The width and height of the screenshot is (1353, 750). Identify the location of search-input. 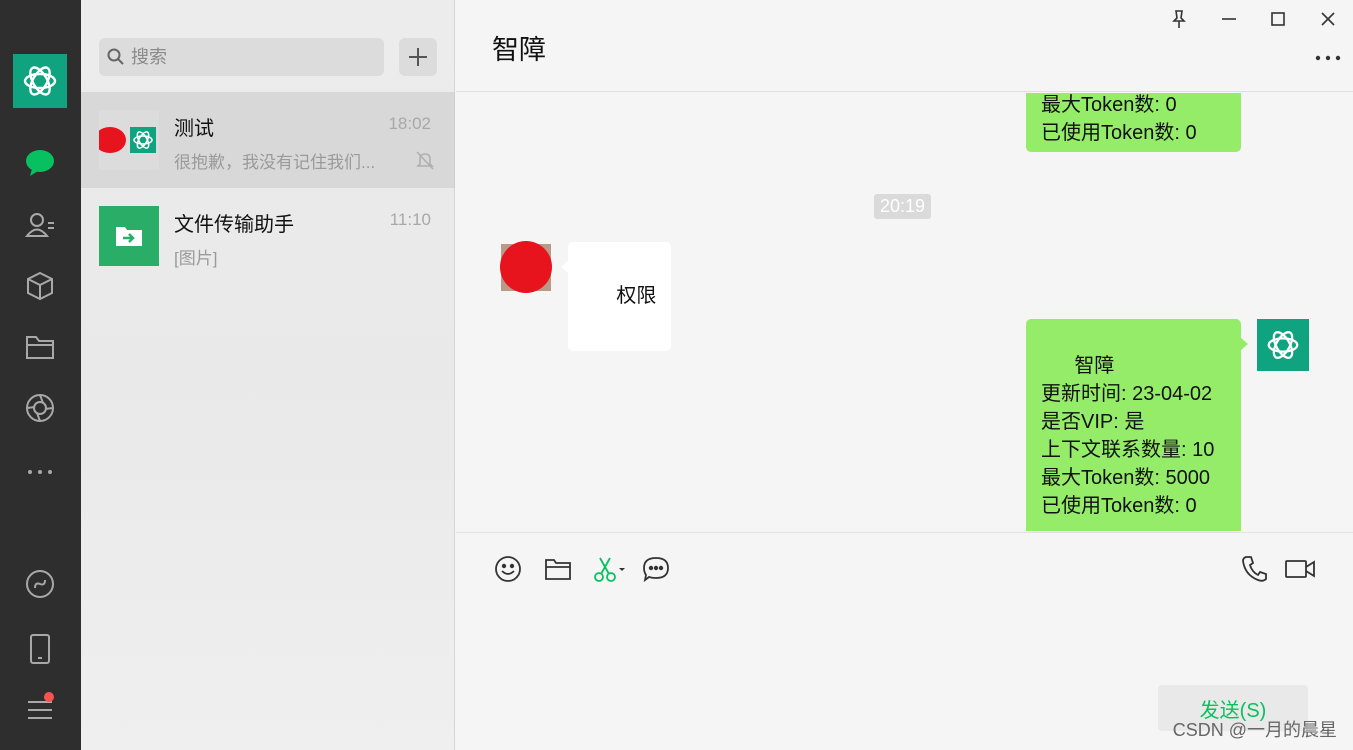
(251, 57).